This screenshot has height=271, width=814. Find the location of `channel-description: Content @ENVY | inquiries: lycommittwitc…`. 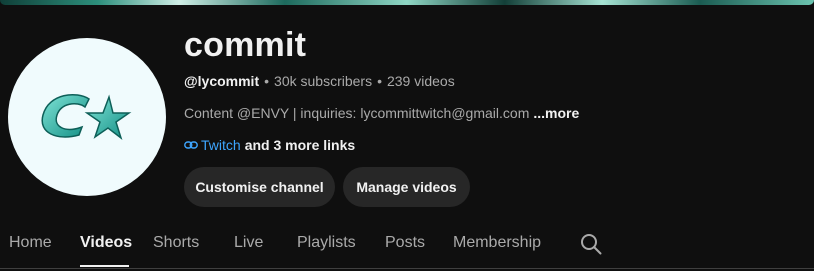

channel-description: Content @ENVY | inquiries: lycommittwitc… is located at coordinates (381, 113).